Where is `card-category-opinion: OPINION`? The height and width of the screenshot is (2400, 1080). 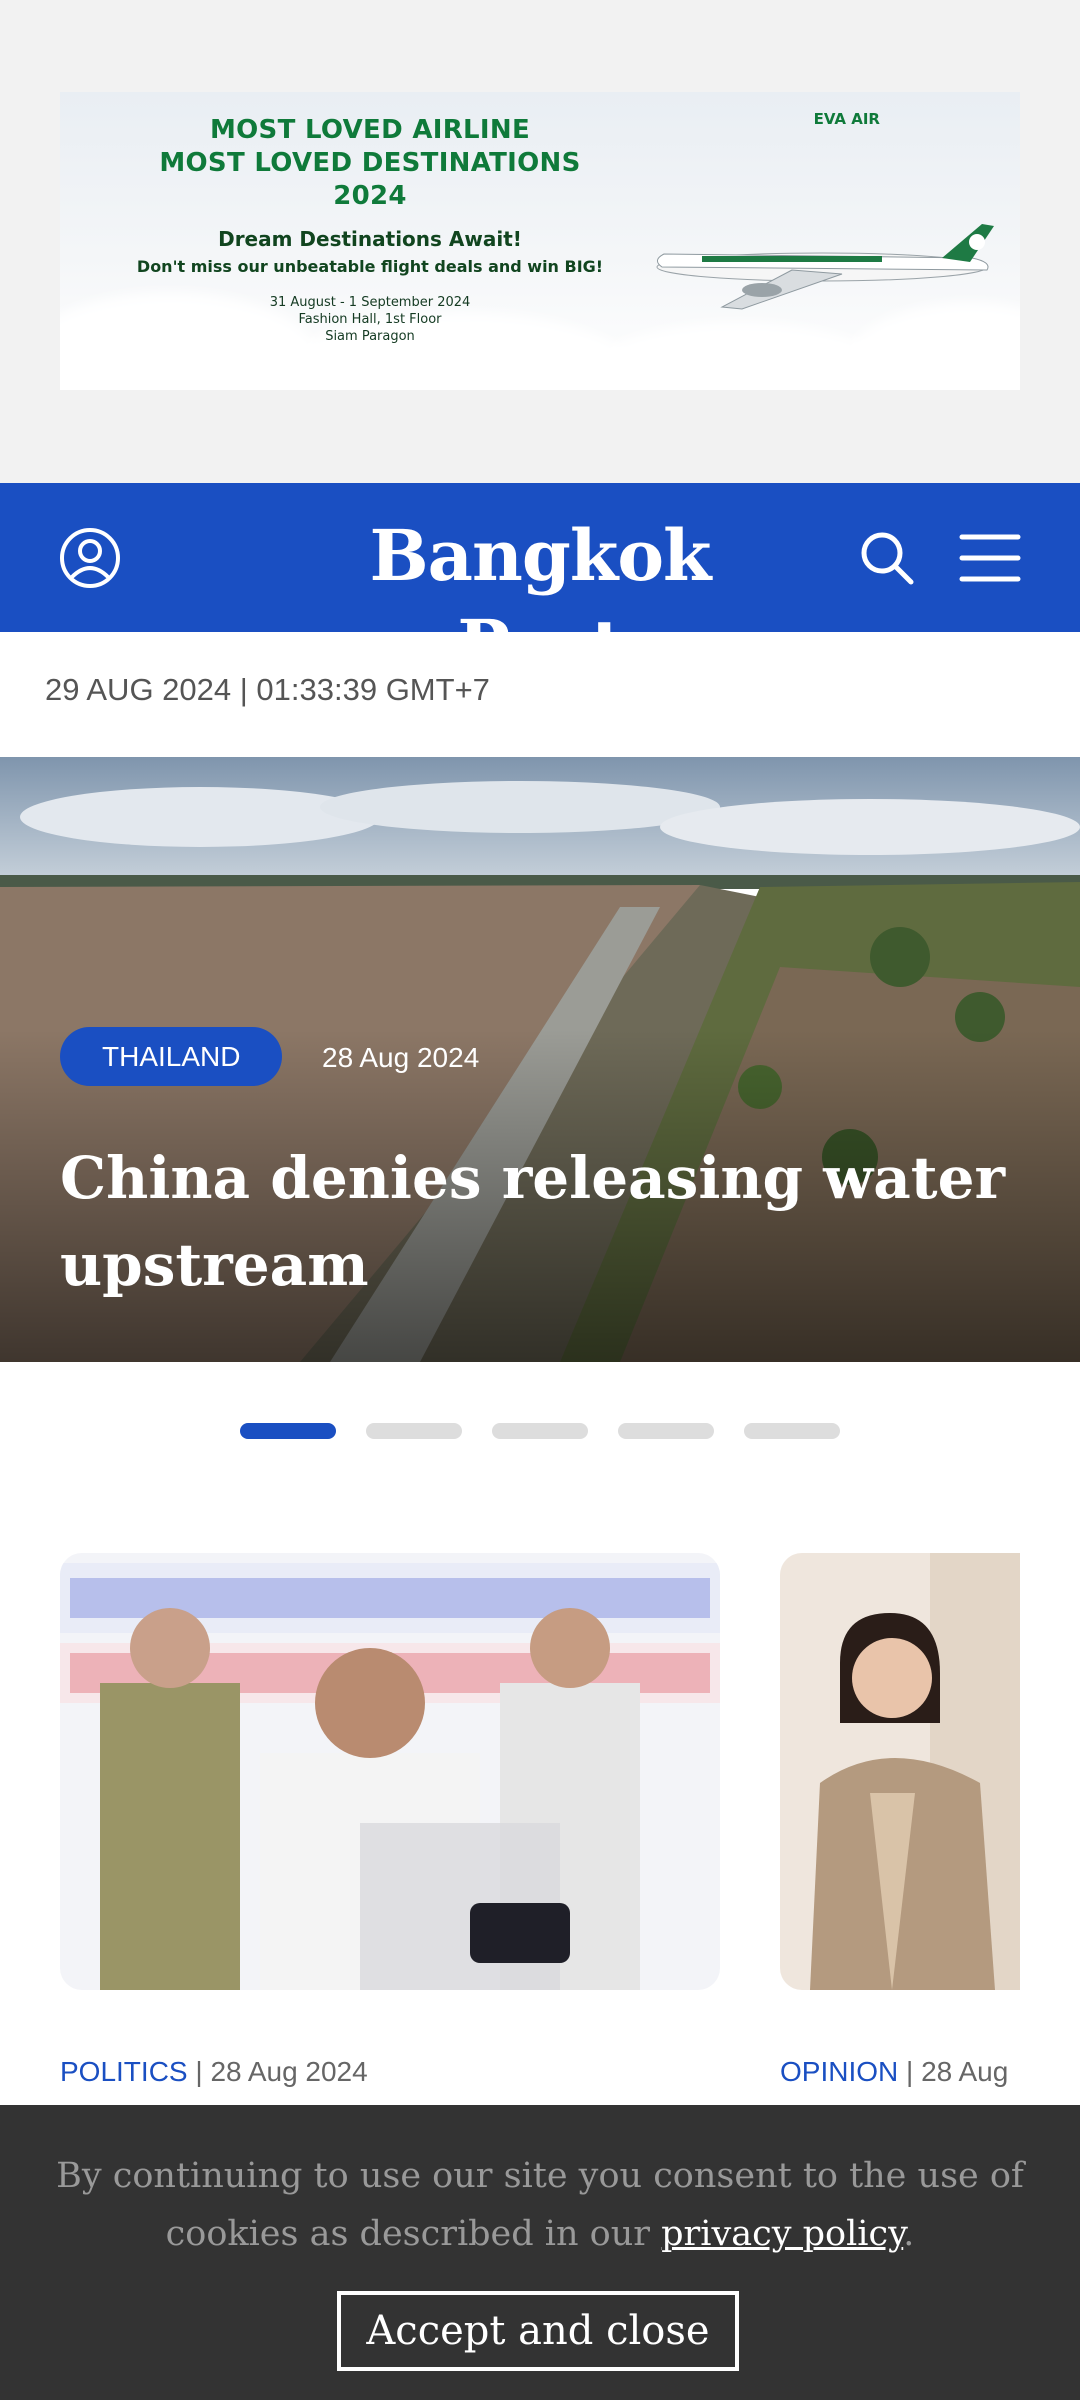
card-category-opinion: OPINION is located at coordinates (839, 2071).